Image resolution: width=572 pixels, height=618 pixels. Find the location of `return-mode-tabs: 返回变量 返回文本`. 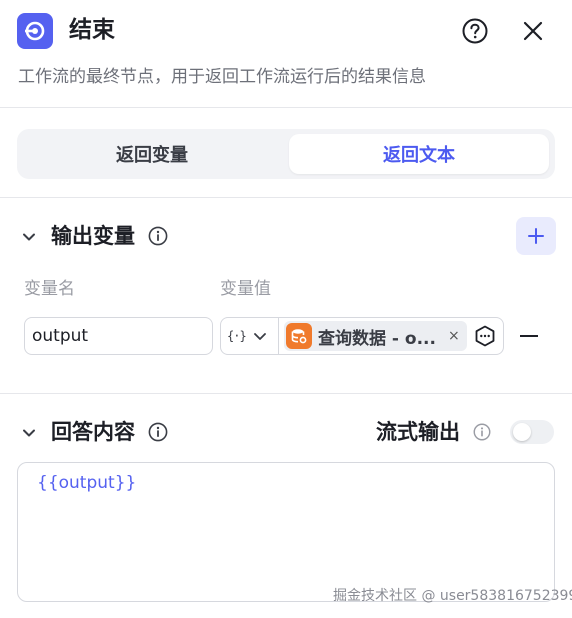

return-mode-tabs: 返回变量 返回文本 is located at coordinates (286, 154).